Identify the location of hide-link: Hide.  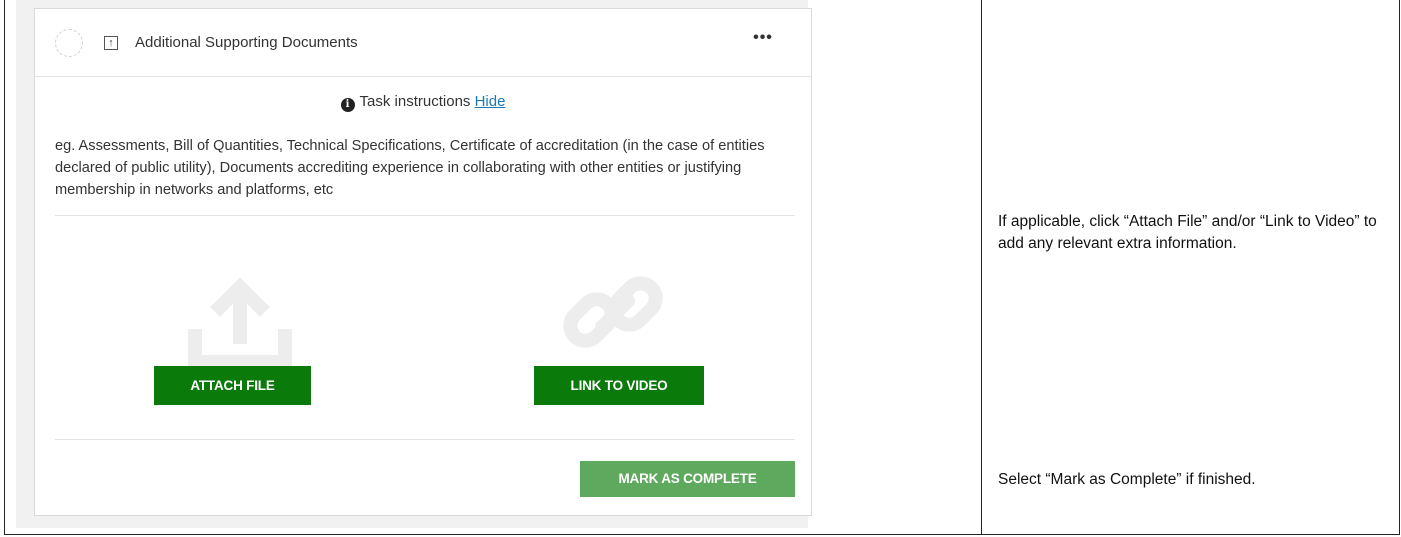
(490, 101).